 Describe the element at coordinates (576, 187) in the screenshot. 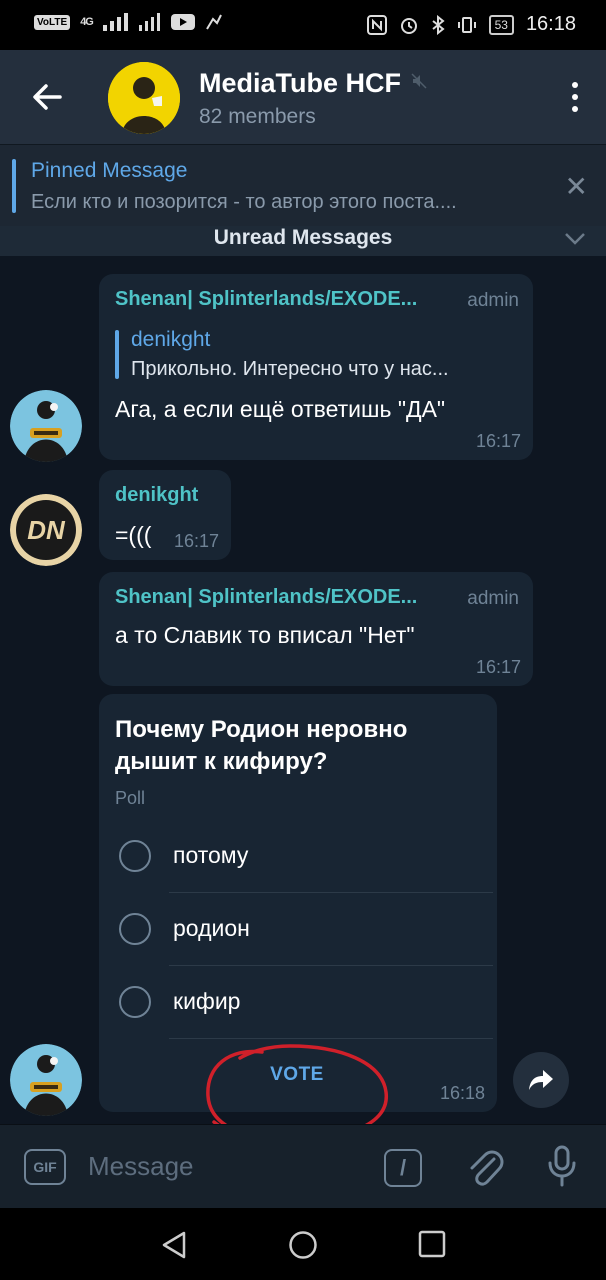

I see `close-icon: ✕` at that location.